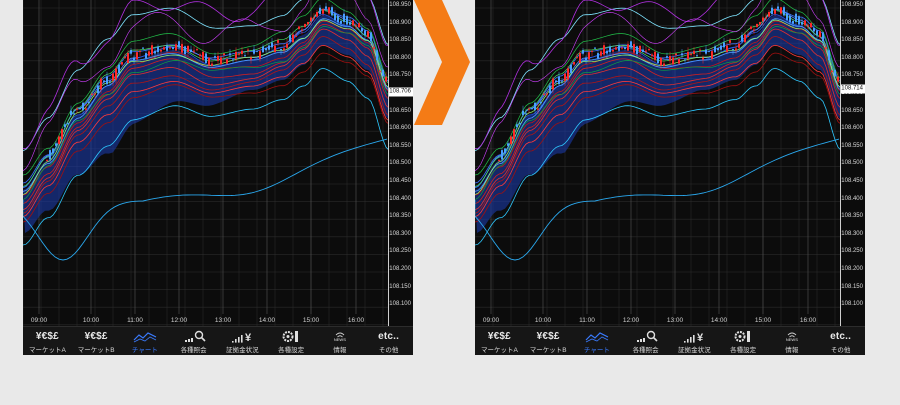 Image resolution: width=900 pixels, height=405 pixels. What do you see at coordinates (852, 40) in the screenshot?
I see `price-axis-tick: 108.850` at bounding box center [852, 40].